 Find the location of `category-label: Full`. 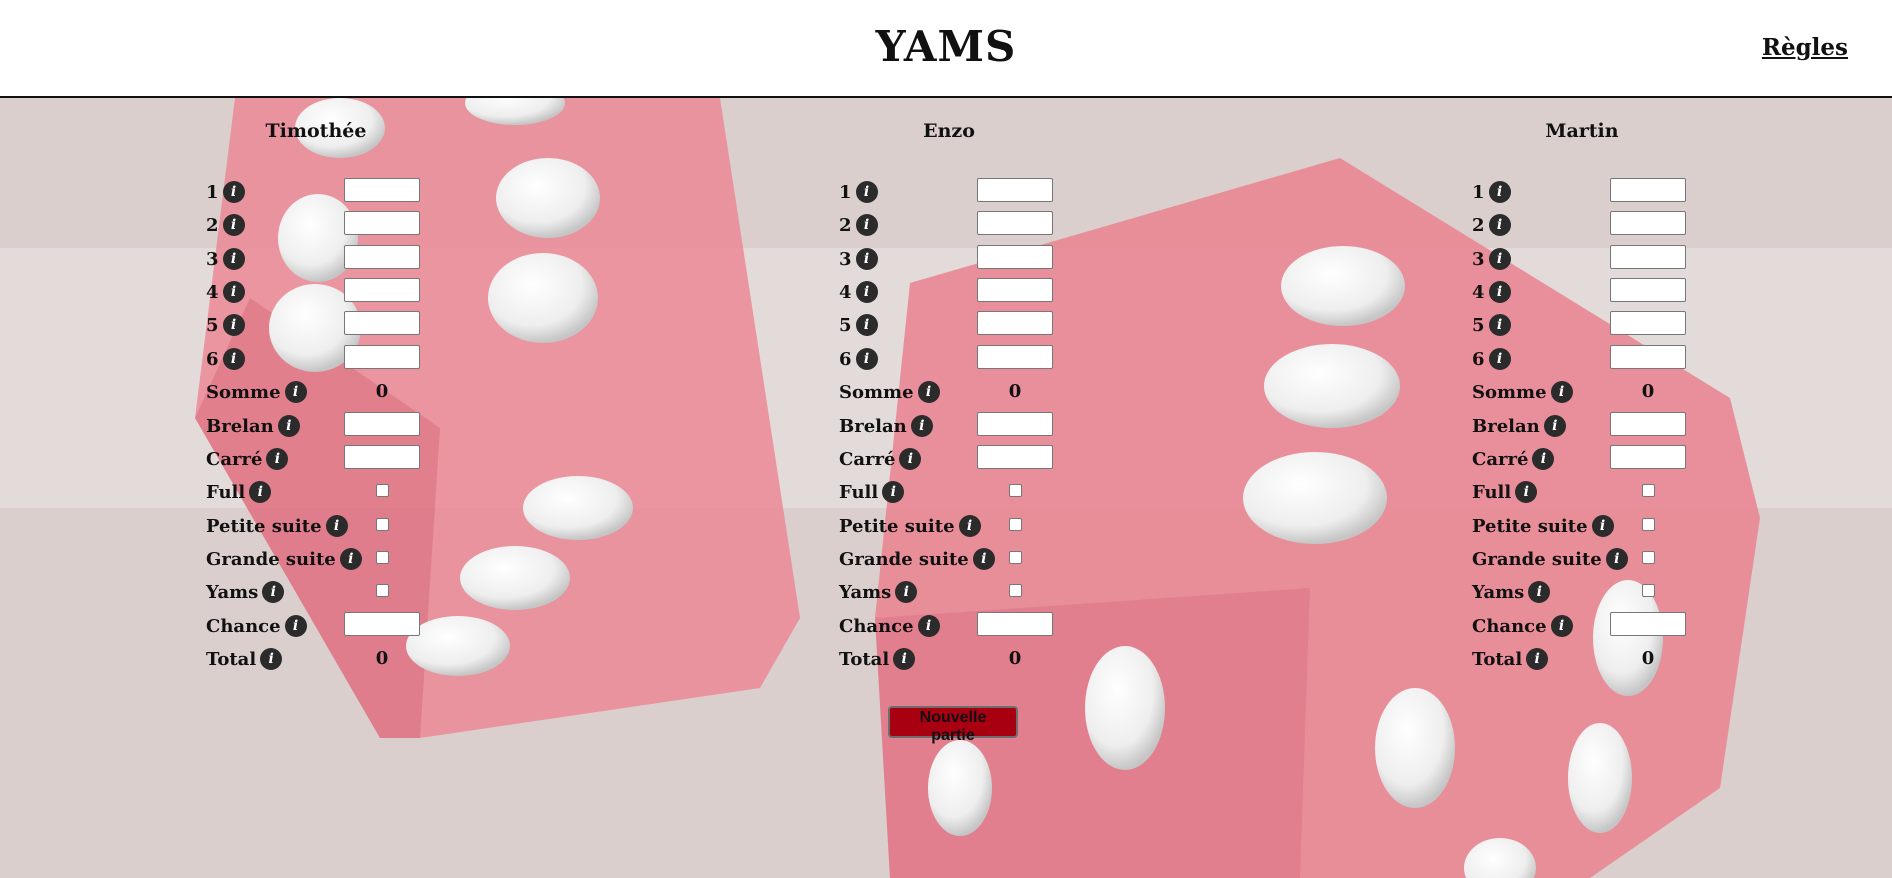

category-label: Full is located at coordinates (226, 492).